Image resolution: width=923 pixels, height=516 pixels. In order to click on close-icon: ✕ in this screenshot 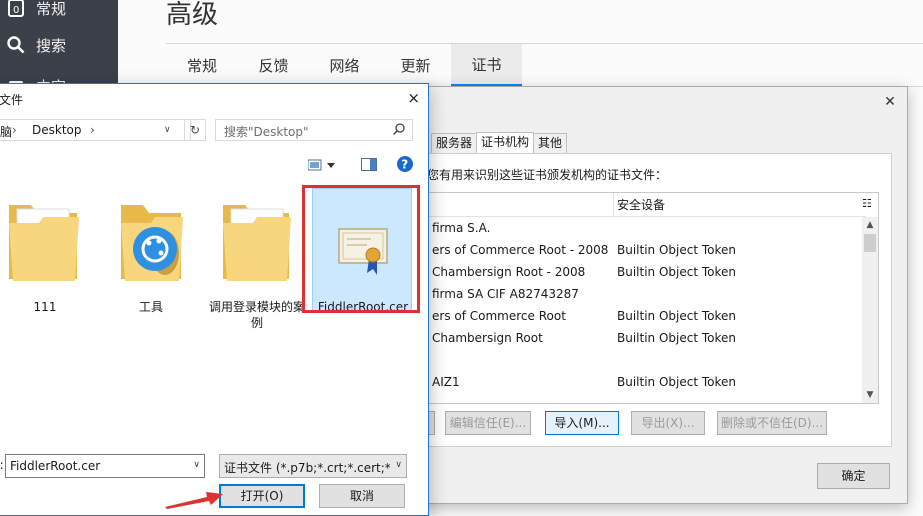, I will do `click(890, 102)`.